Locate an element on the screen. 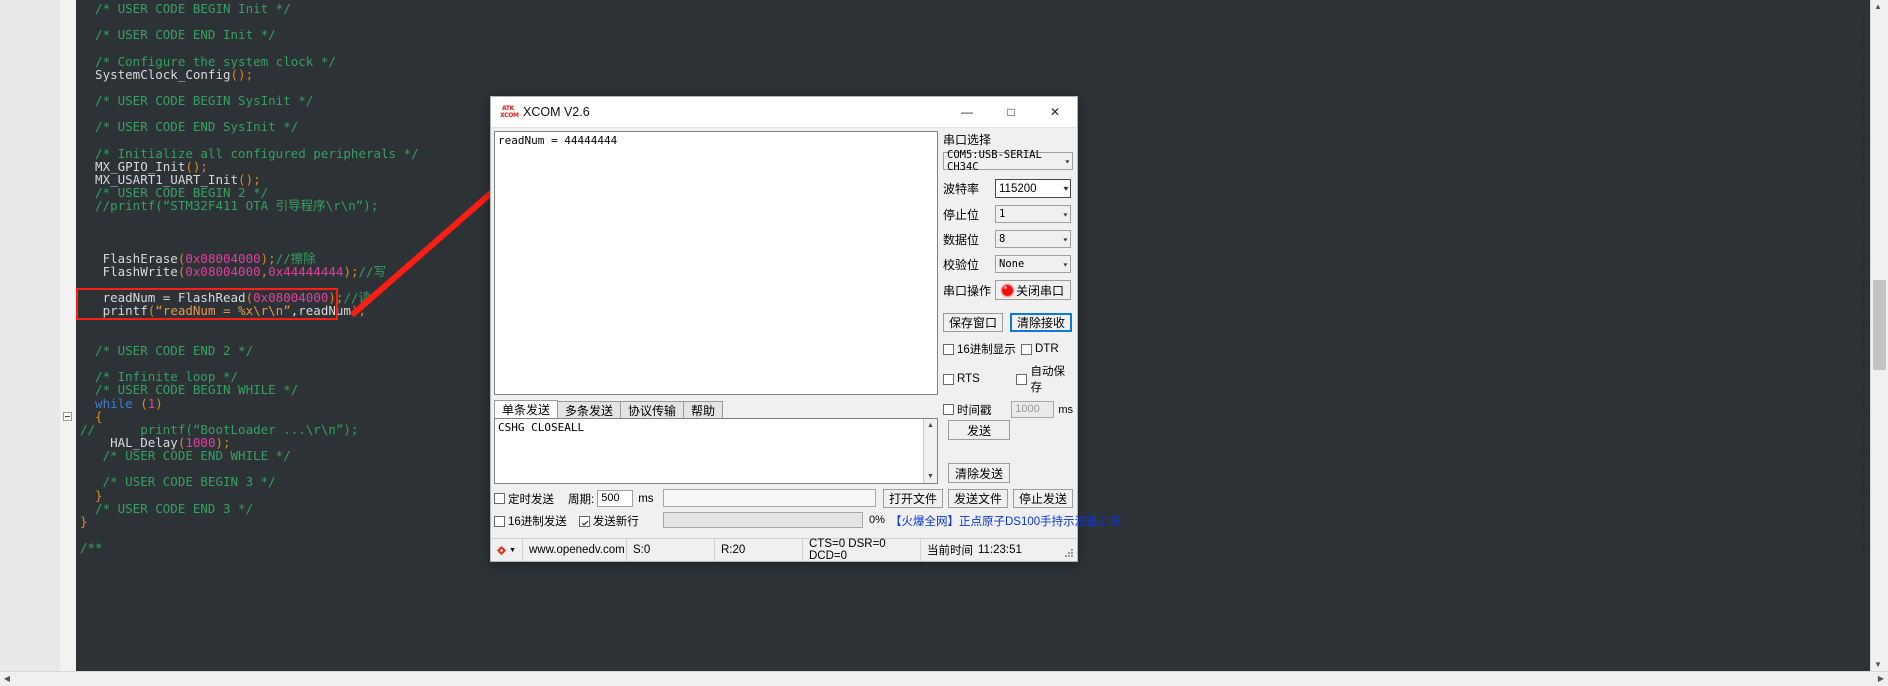  status-received-count: R:20 is located at coordinates (759, 550).